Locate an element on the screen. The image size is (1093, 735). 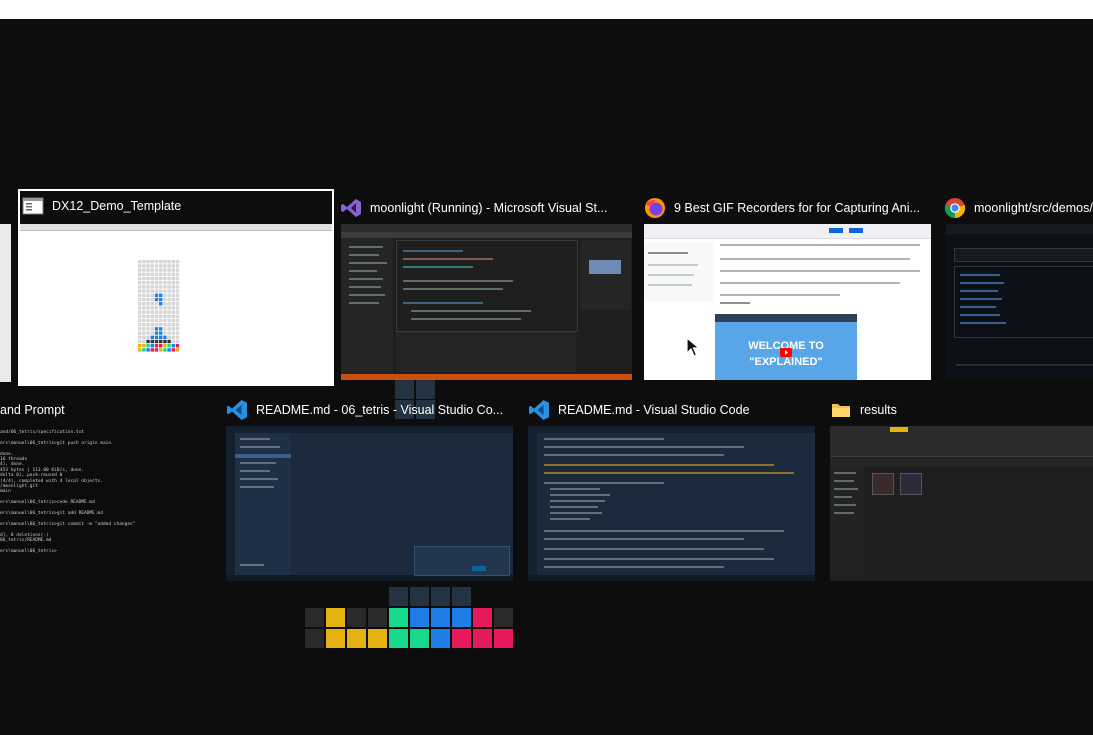
mouse-cursor is located at coordinates (693, 347).